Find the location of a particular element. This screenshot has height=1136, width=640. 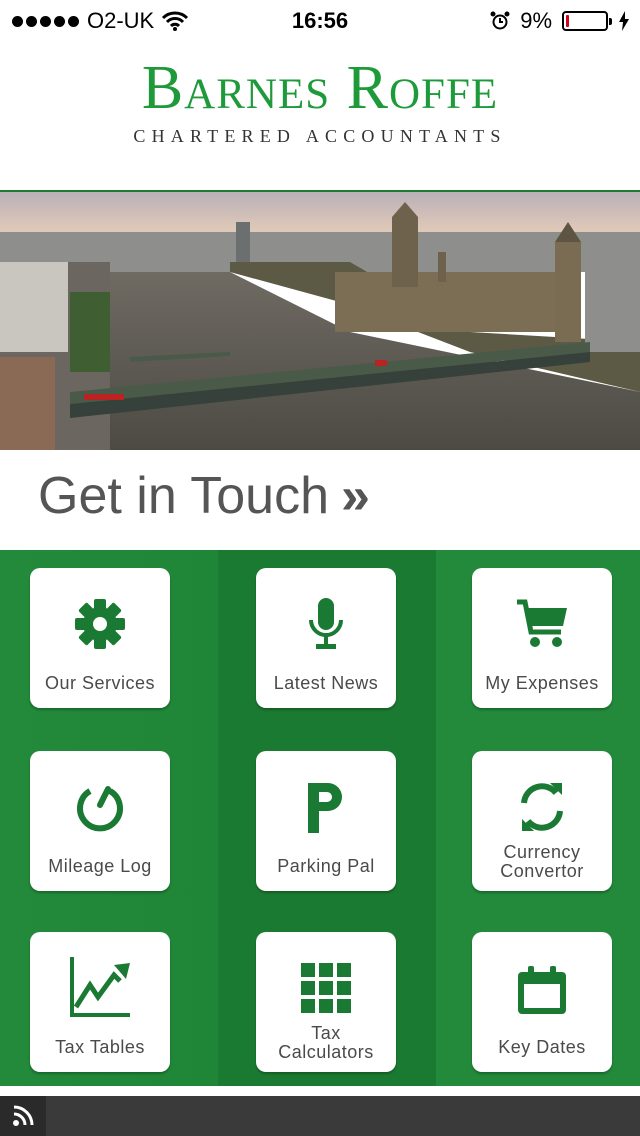

status-right: 9% is located at coordinates (560, 21).